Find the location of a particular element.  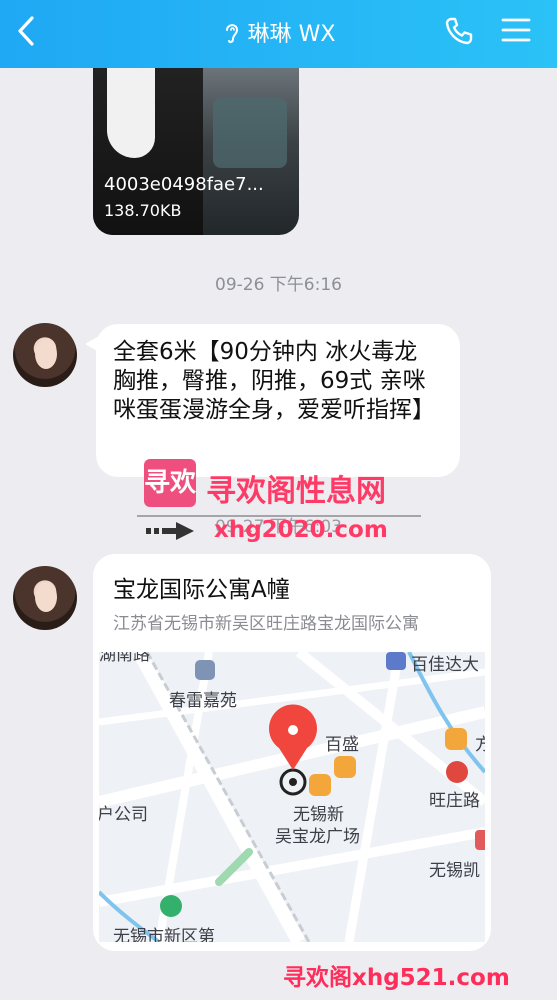

location-title: 宝龙国际公寓A幢 is located at coordinates (201, 590).